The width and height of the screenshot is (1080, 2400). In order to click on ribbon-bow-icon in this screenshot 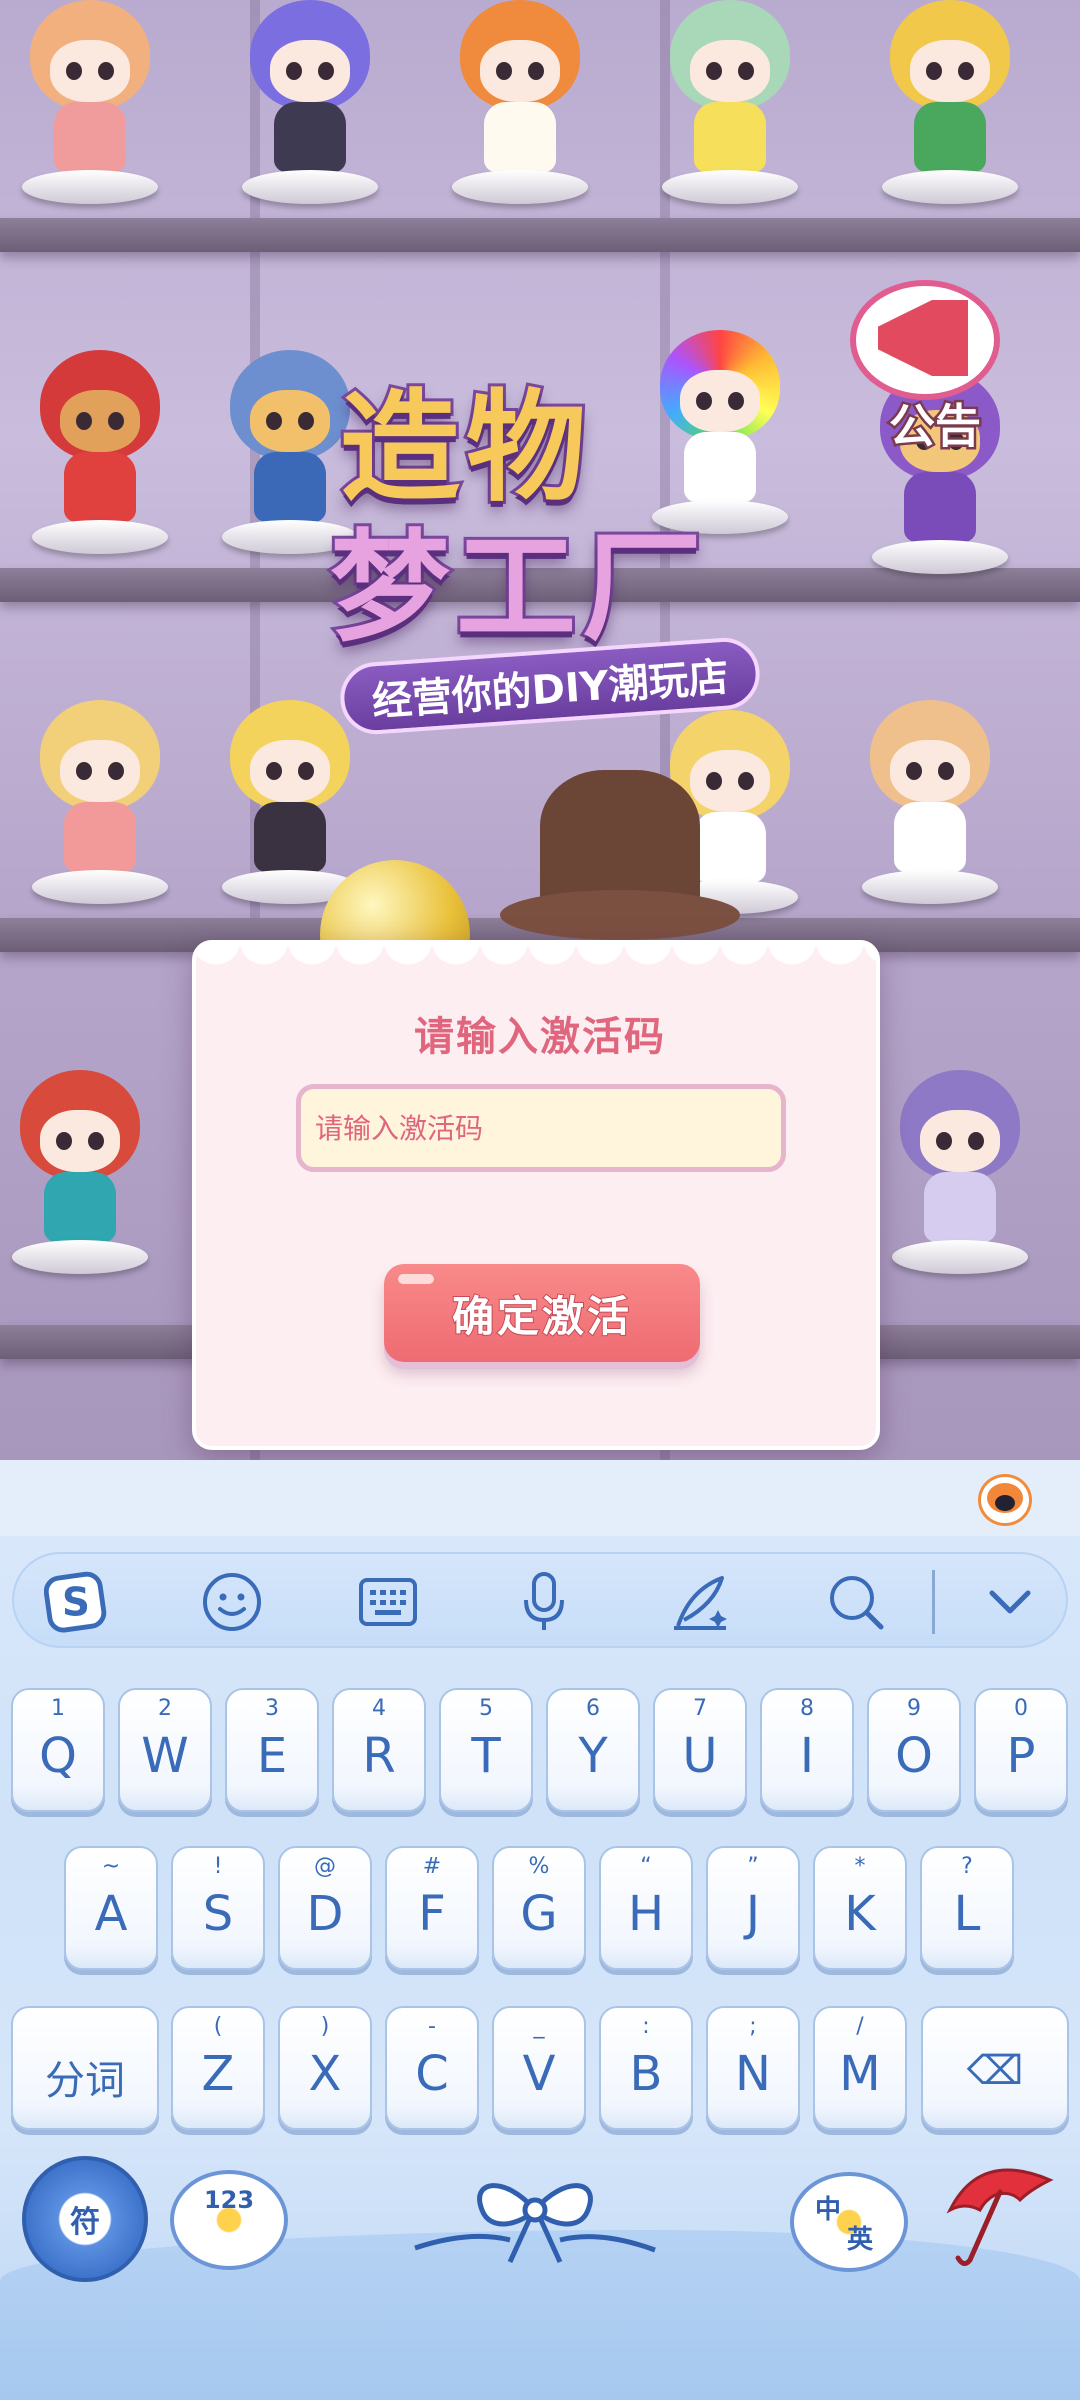, I will do `click(535, 2223)`.